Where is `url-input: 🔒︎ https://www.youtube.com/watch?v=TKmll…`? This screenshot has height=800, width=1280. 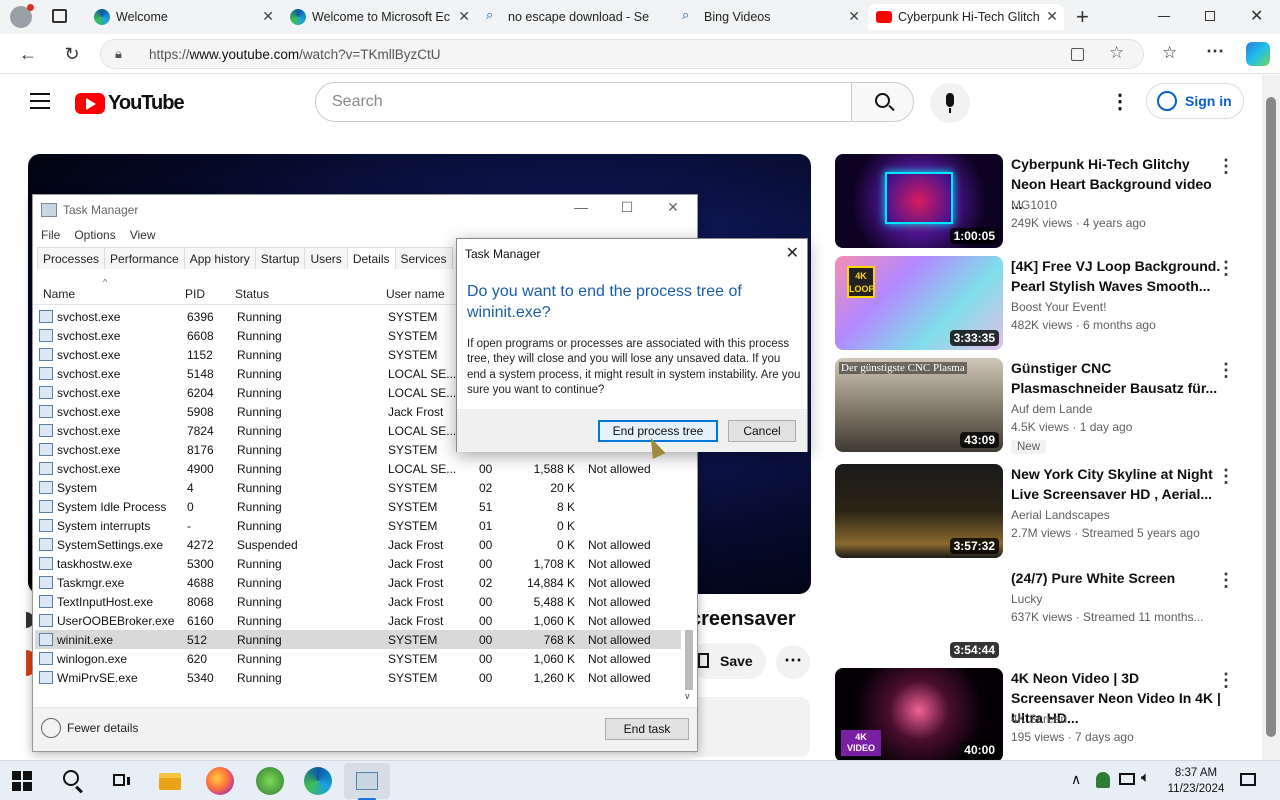 url-input: 🔒︎ https://www.youtube.com/watch?v=TKmll… is located at coordinates (622, 54).